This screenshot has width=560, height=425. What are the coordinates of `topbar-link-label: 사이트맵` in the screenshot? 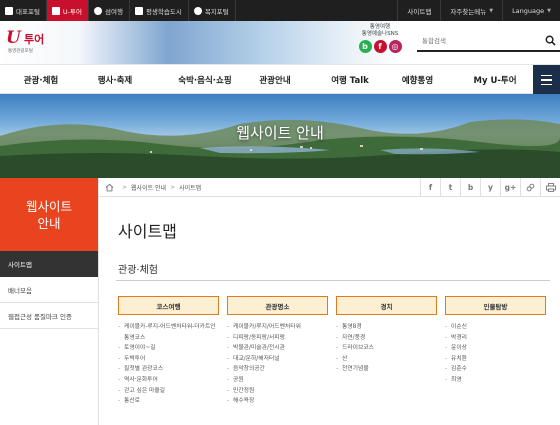 It's located at (419, 11).